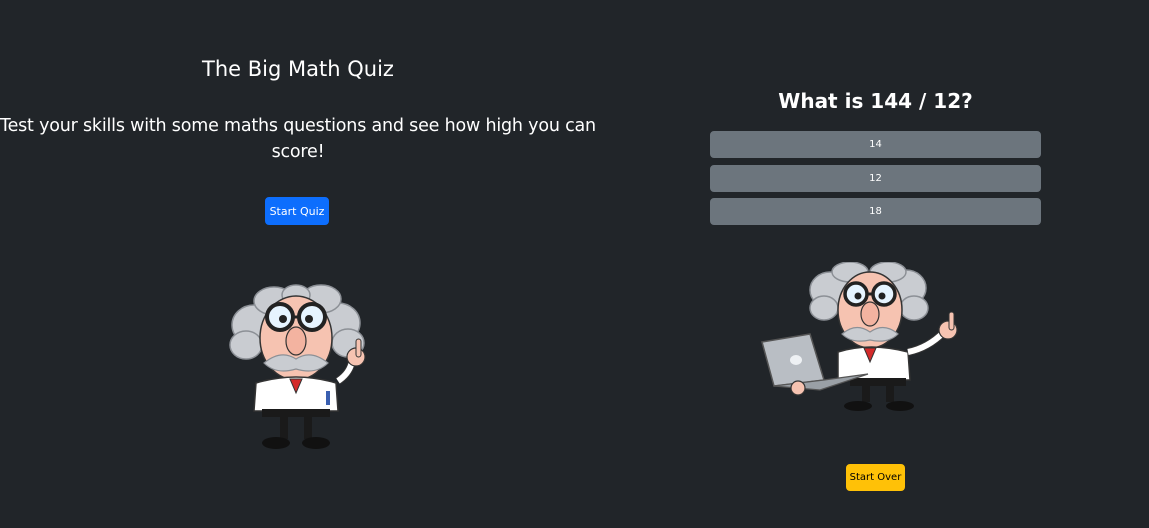 The width and height of the screenshot is (1149, 528). I want to click on start-quiz-button: Start Quiz, so click(297, 211).